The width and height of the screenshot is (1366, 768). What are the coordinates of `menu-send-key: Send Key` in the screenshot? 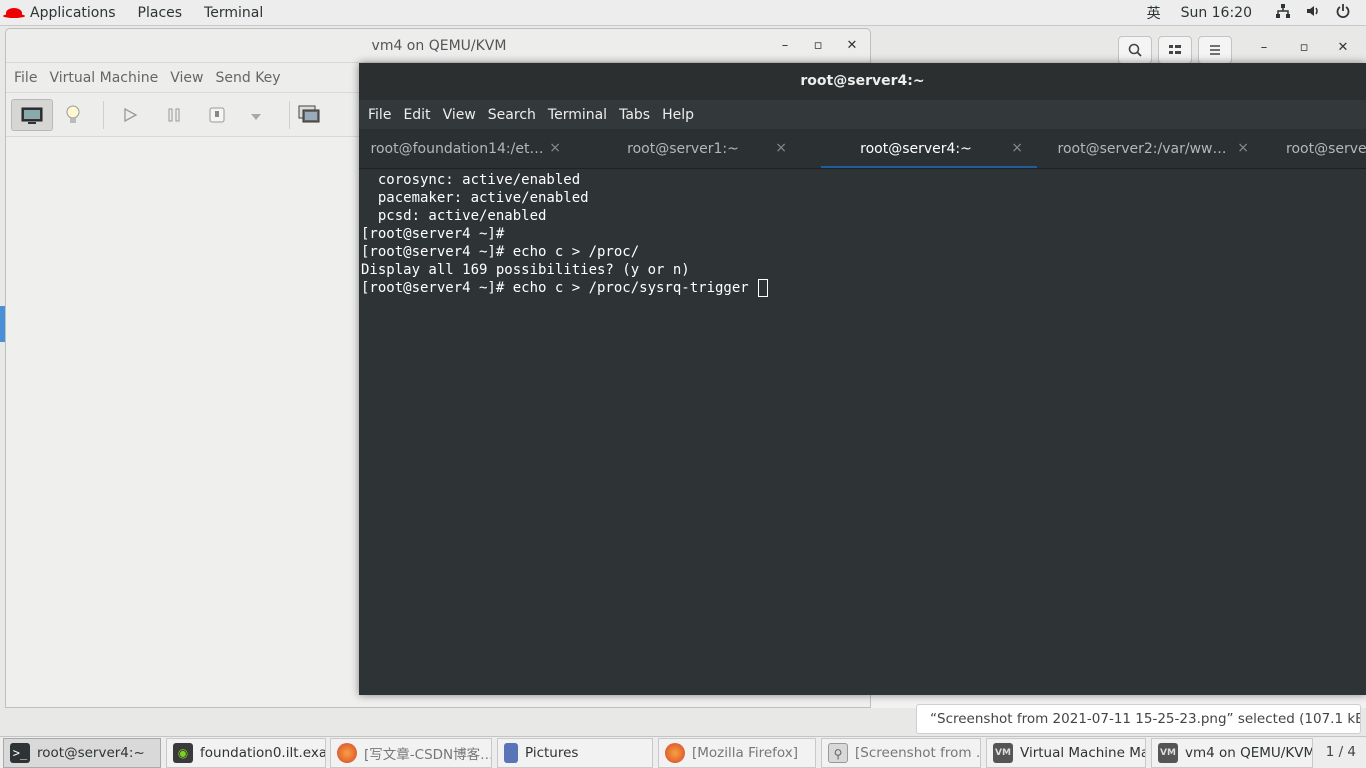 It's located at (247, 78).